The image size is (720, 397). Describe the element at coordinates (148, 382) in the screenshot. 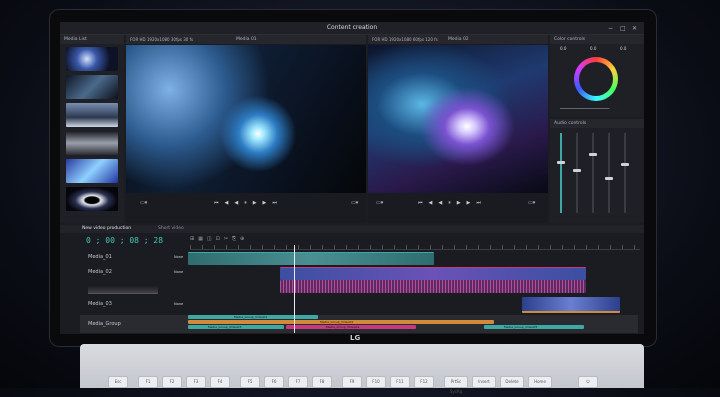

I see `key-f1: F1` at that location.